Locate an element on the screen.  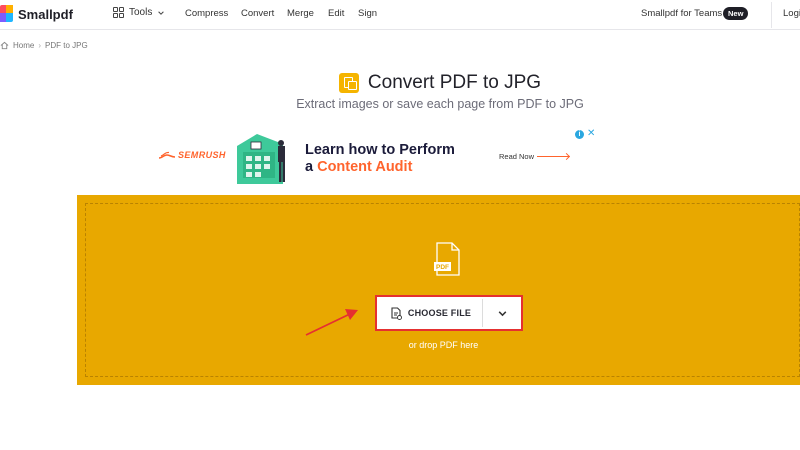
arrow-right-icon is located at coordinates (553, 156).